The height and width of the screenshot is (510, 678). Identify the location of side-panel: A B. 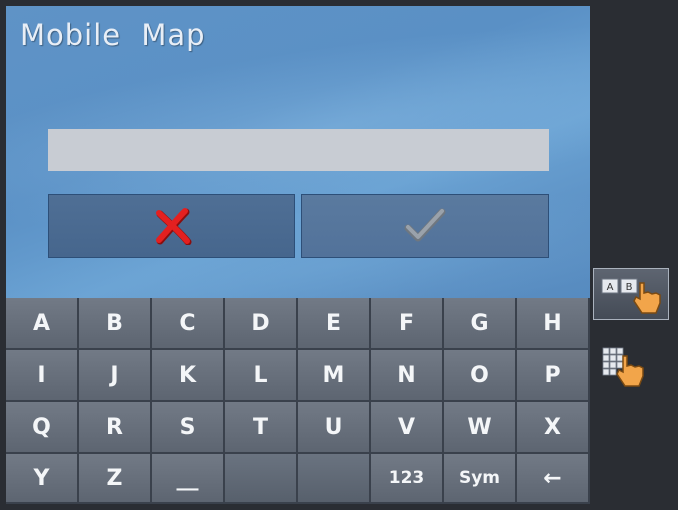
(634, 255).